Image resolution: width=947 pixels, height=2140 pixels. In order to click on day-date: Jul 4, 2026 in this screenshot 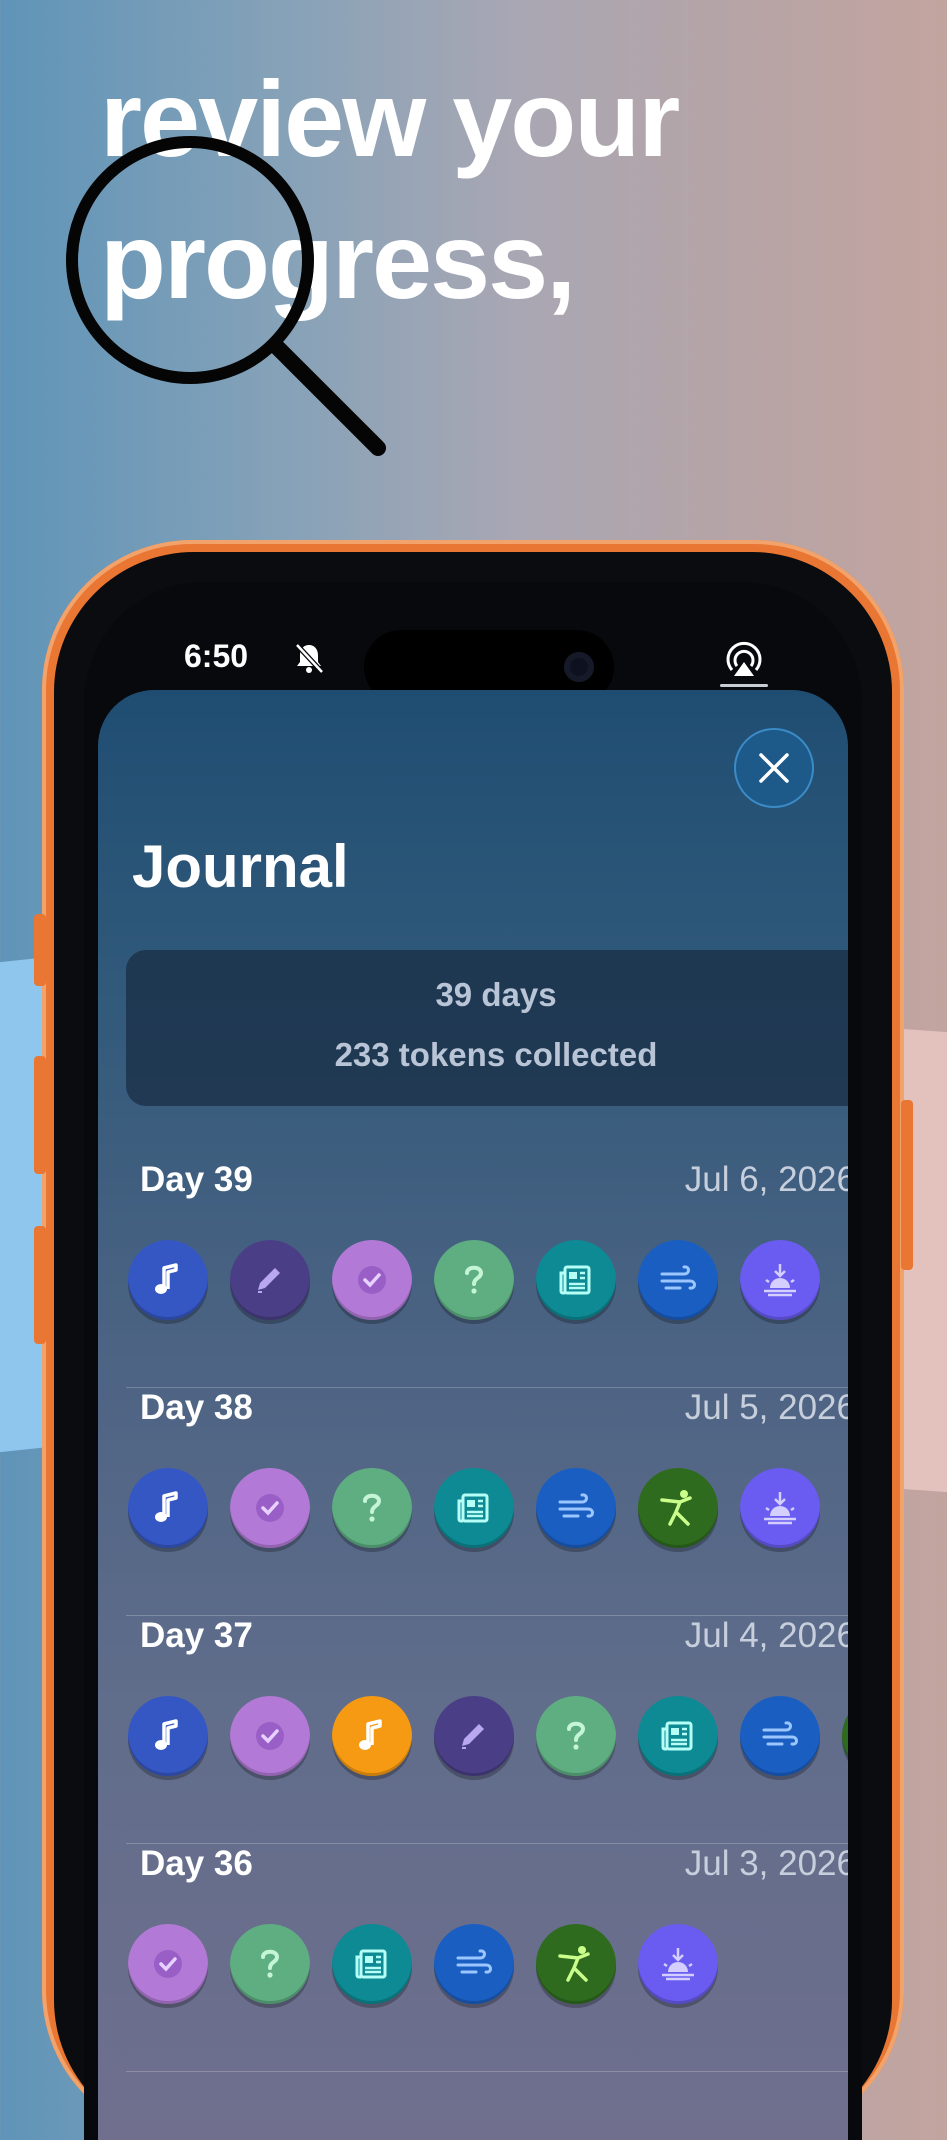, I will do `click(766, 1635)`.